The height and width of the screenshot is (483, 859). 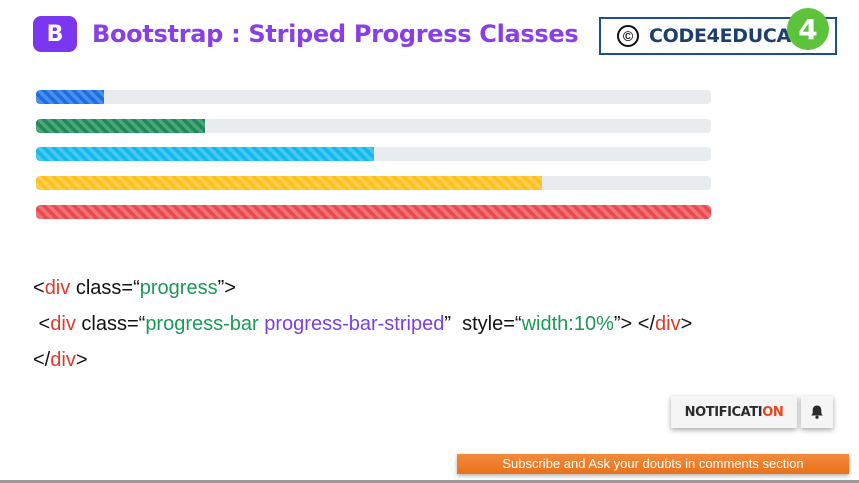 What do you see at coordinates (202, 324) in the screenshot?
I see `code-class-progress-bar: progress-bar` at bounding box center [202, 324].